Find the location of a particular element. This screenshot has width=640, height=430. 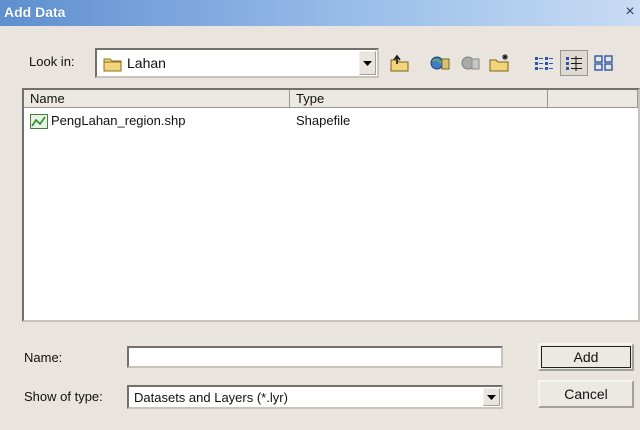

disconnect-folder-icon is located at coordinates (470, 63).